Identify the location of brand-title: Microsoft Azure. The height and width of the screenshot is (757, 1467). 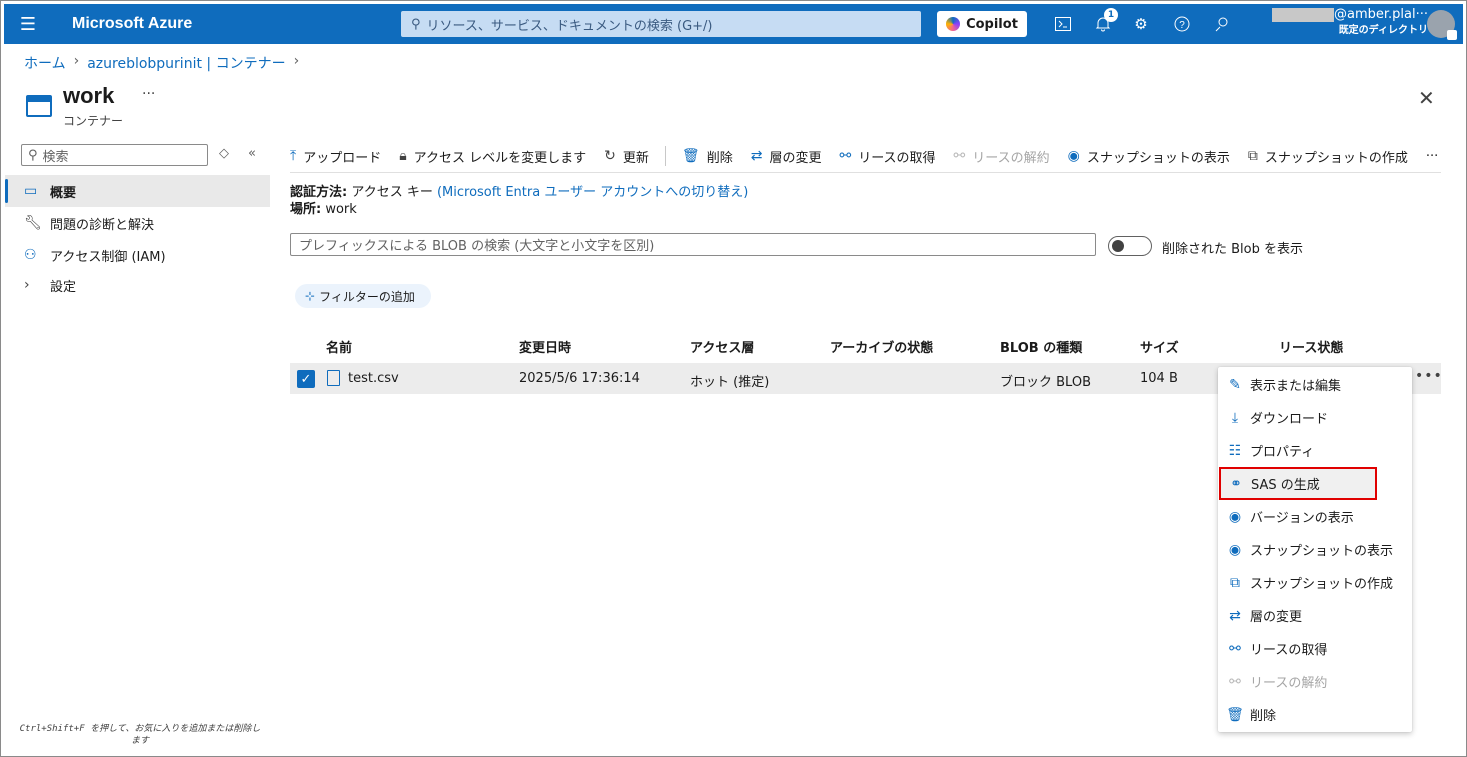
(232, 24).